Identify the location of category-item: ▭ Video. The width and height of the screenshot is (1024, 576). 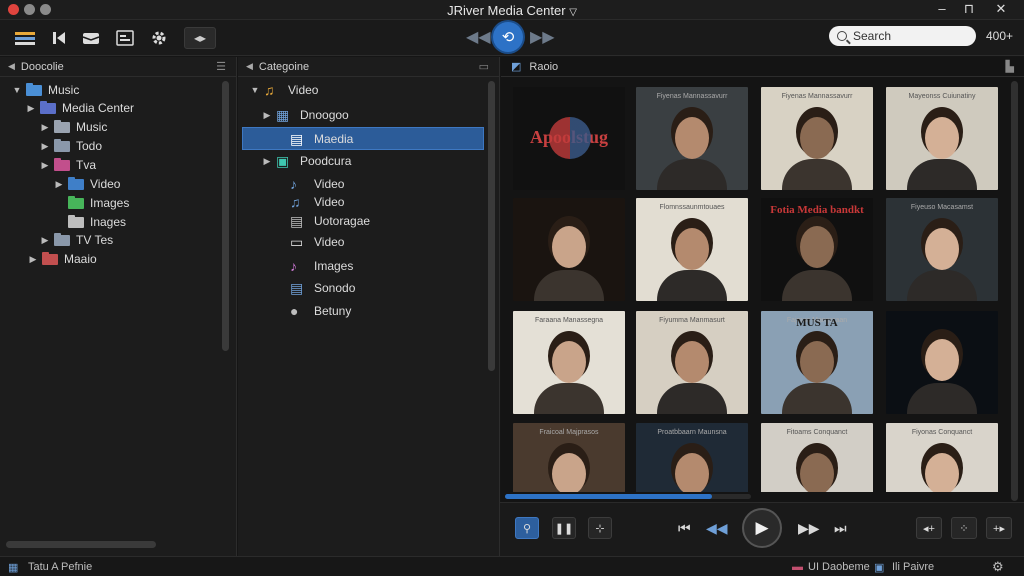
(310, 242).